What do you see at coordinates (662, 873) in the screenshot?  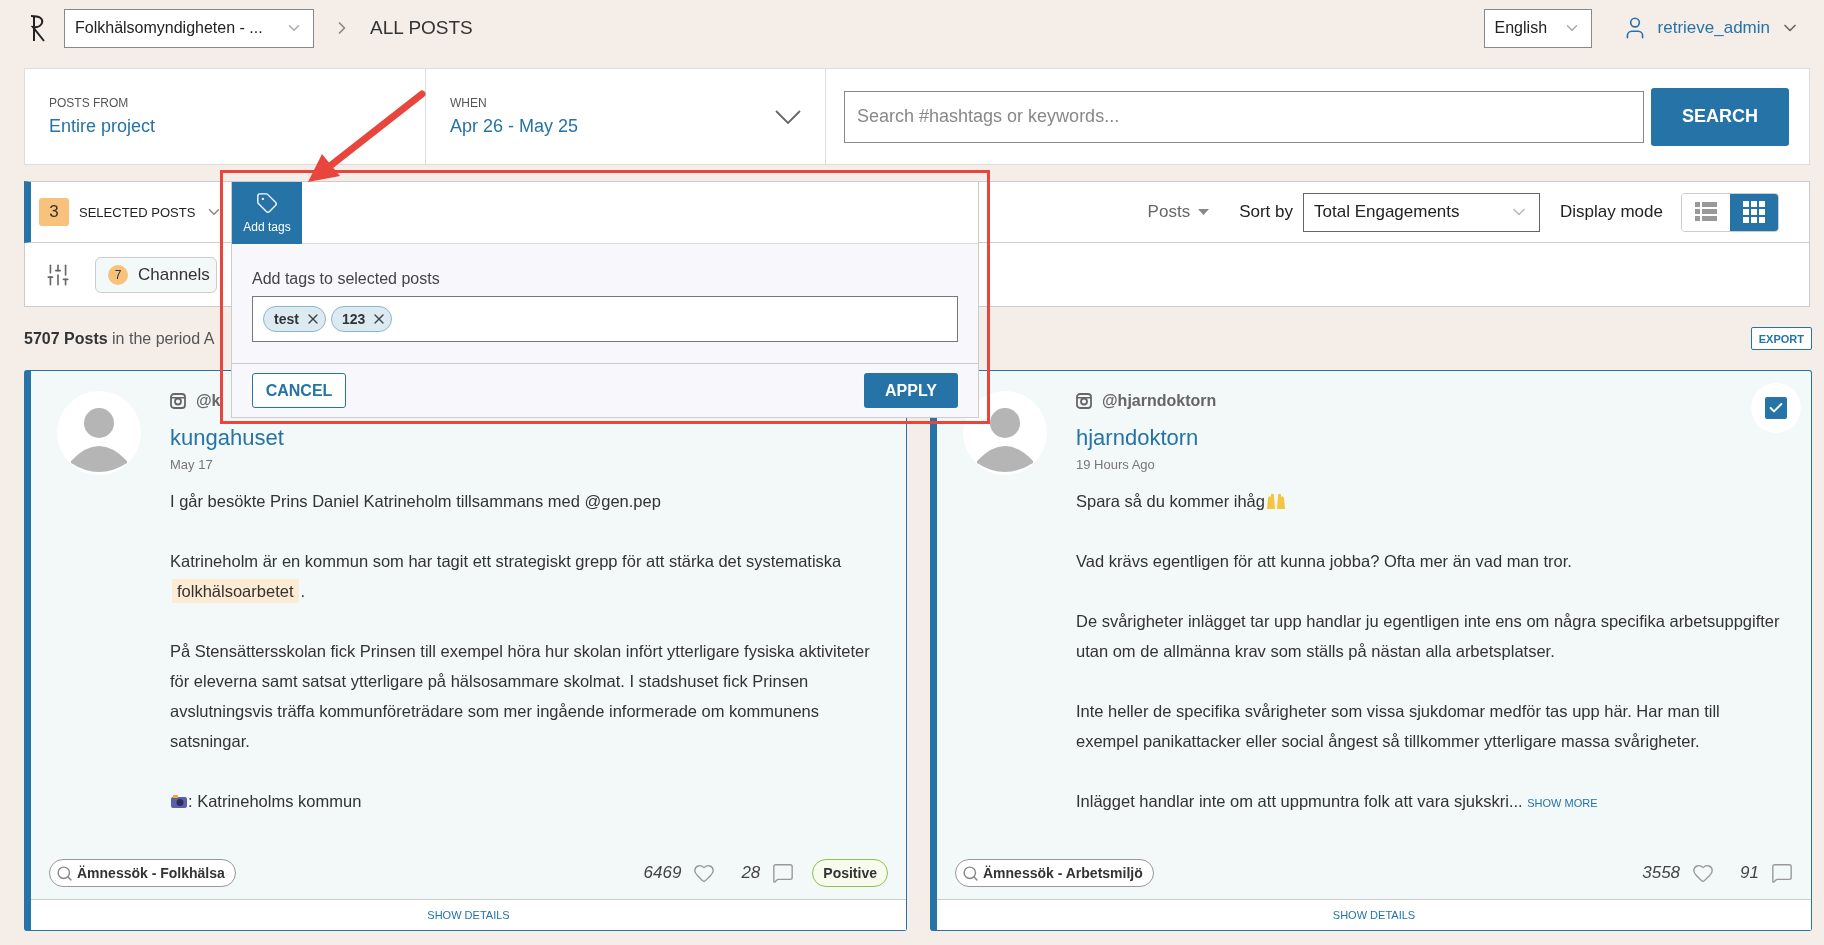 I see `likes-count: 6469` at bounding box center [662, 873].